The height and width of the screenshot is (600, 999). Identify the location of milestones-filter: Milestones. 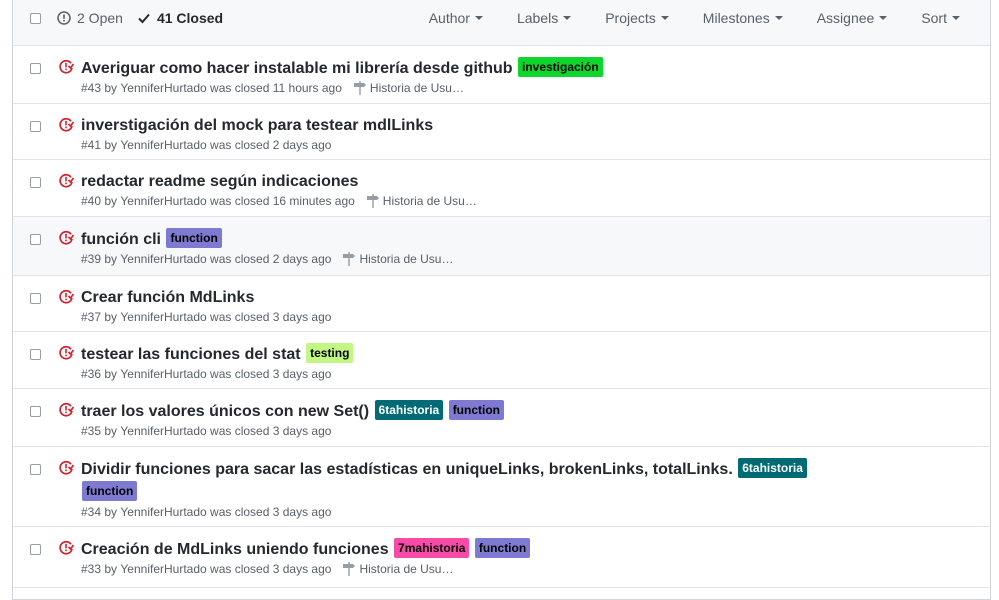
(743, 18).